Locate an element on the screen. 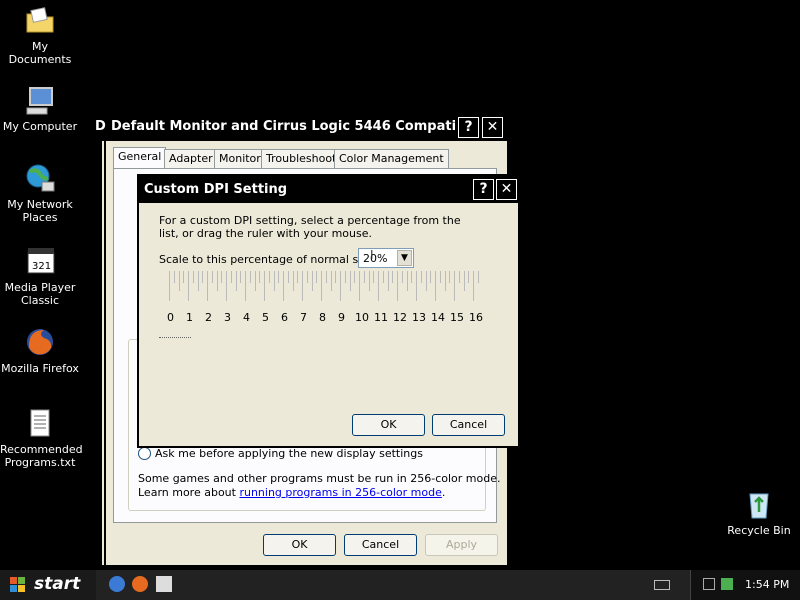 This screenshot has height=600, width=800. ruler-number: 13 is located at coordinates (419, 317).